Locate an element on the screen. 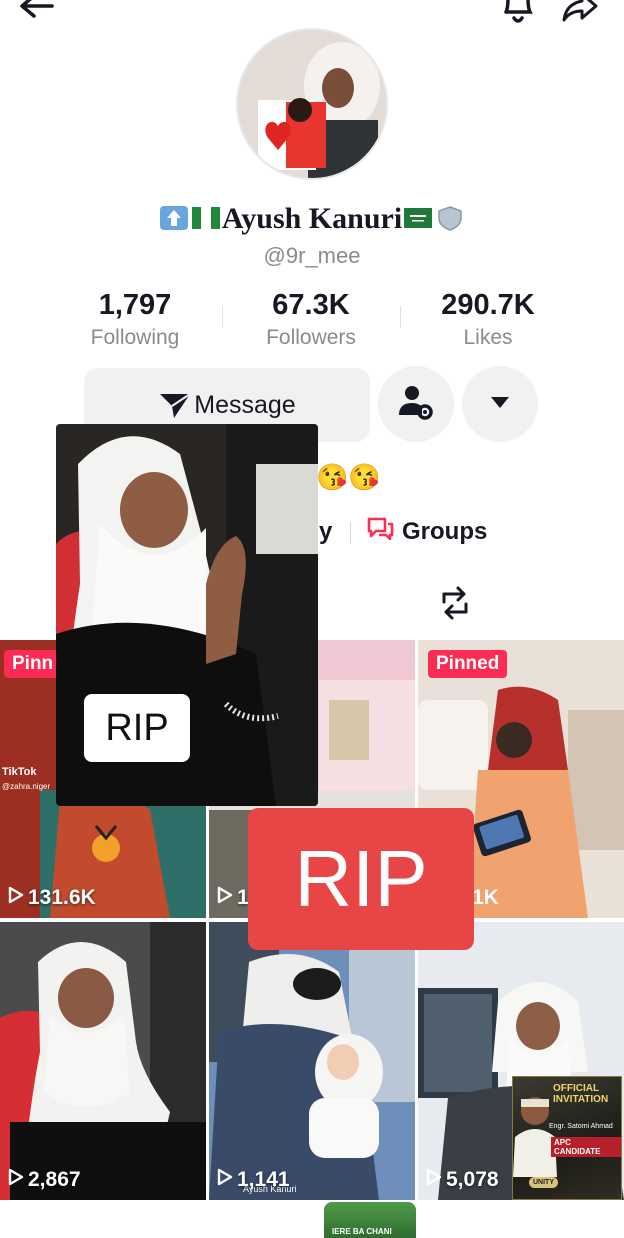 This screenshot has height=1238, width=624. shield-emoji-icon is located at coordinates (450, 218).